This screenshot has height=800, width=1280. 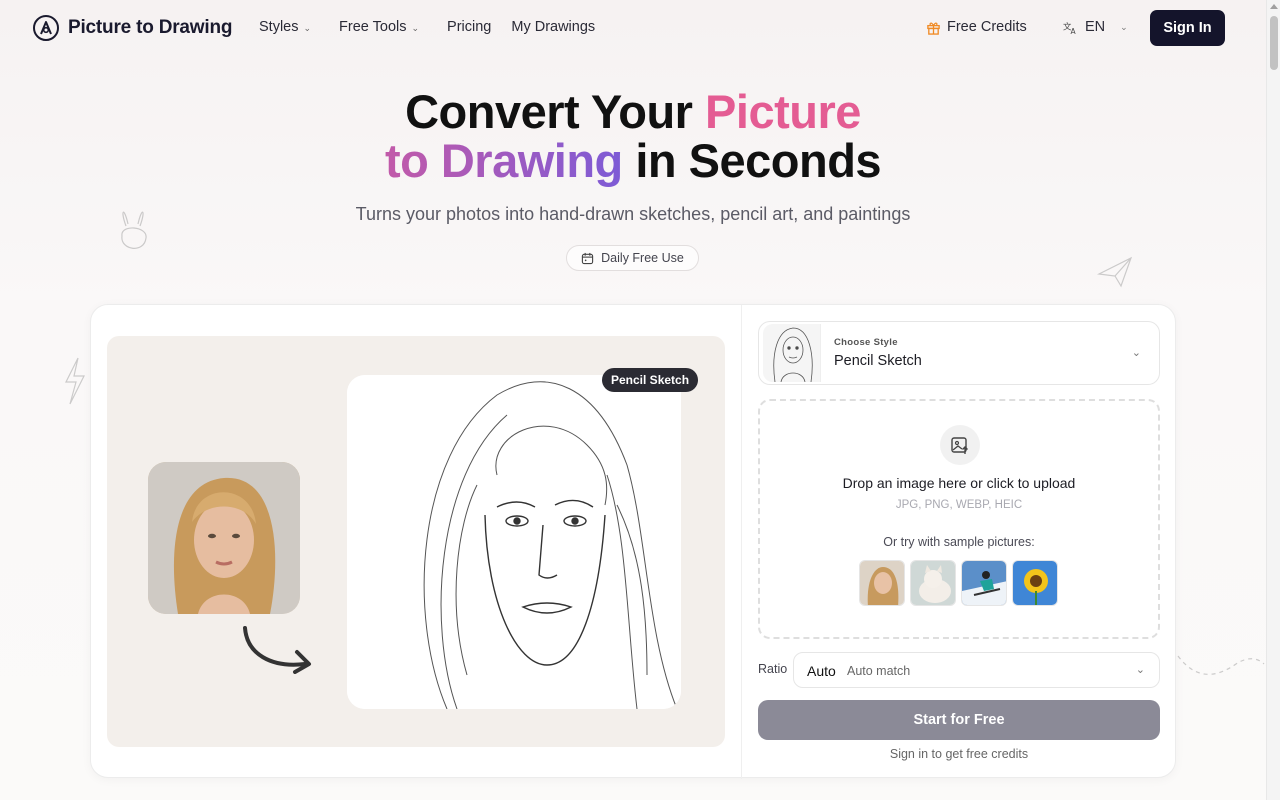 I want to click on svg-text: A, so click(x=1074, y=31).